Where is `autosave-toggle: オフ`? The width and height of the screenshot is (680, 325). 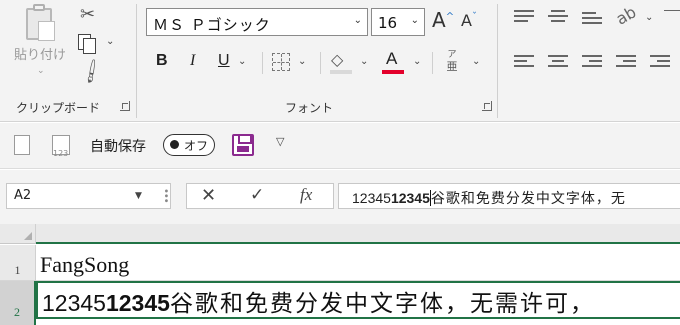
autosave-toggle: オフ is located at coordinates (189, 145).